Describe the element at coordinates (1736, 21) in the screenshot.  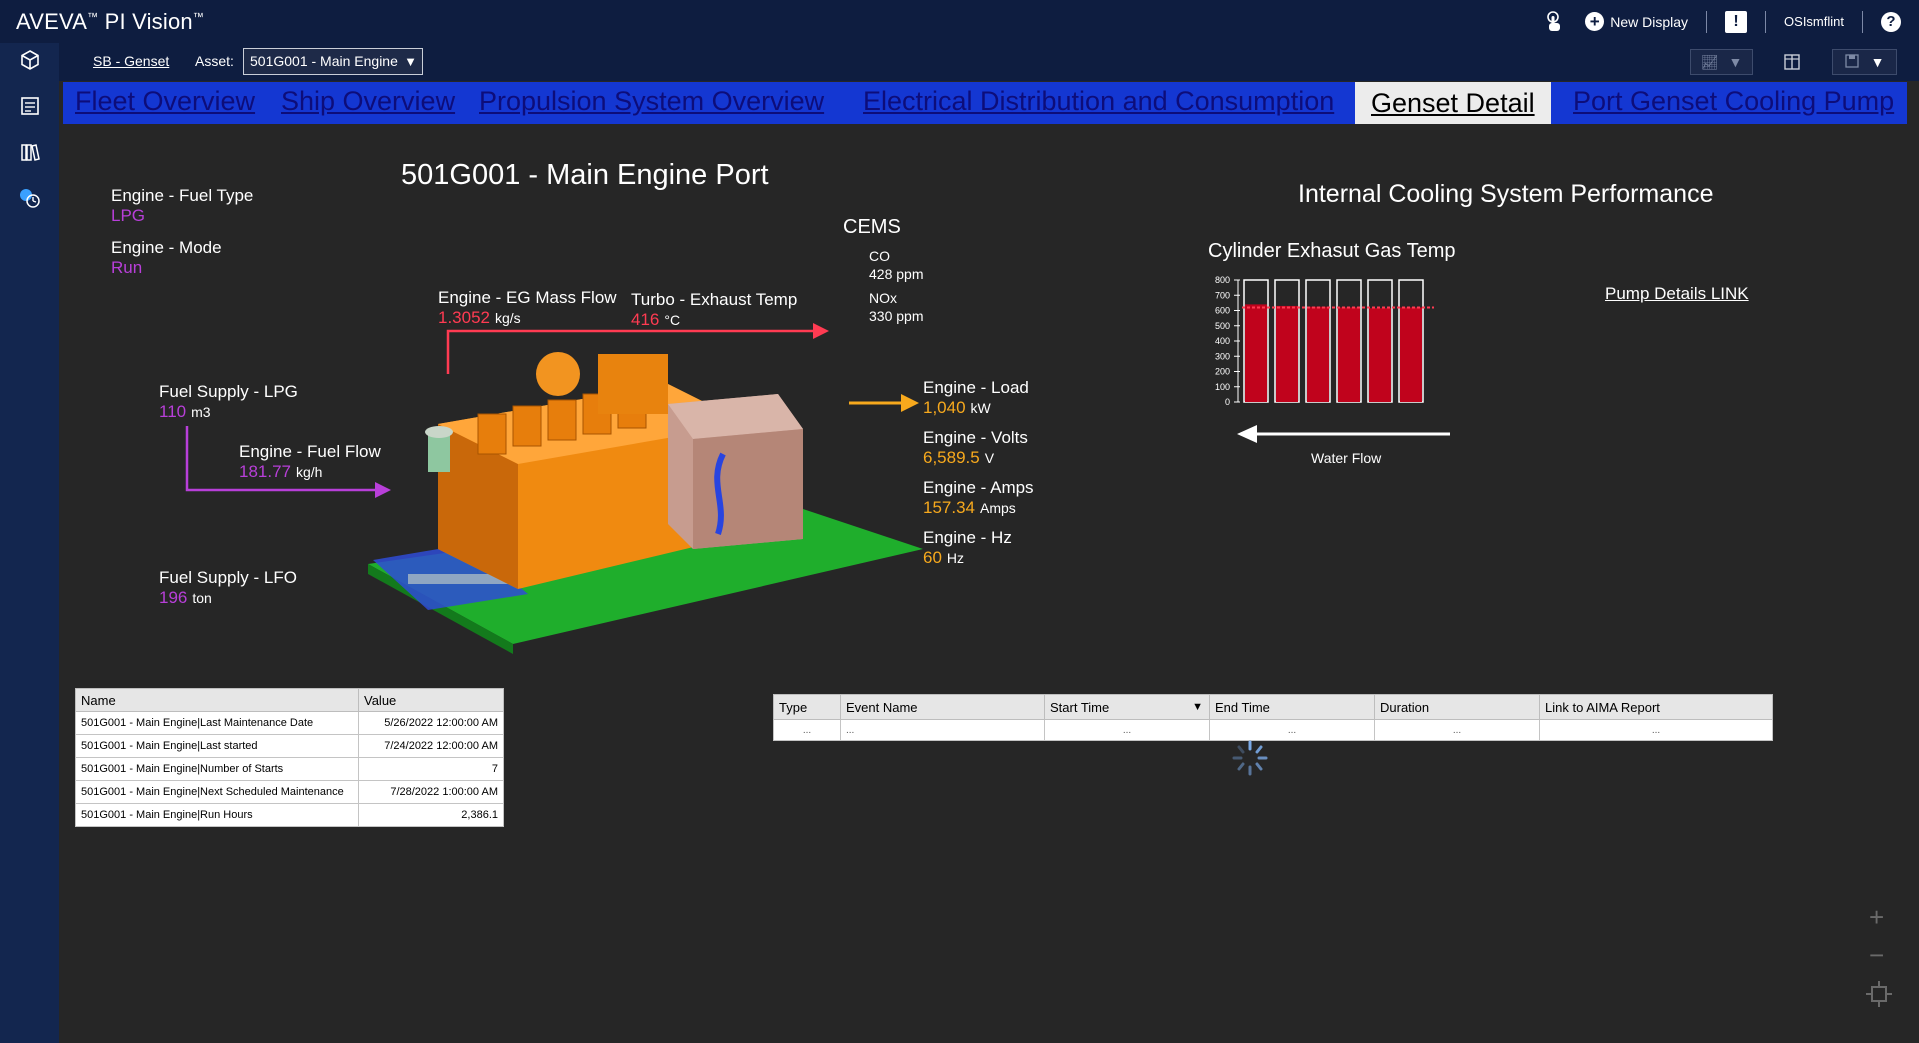
I see `alert-icon: !` at that location.